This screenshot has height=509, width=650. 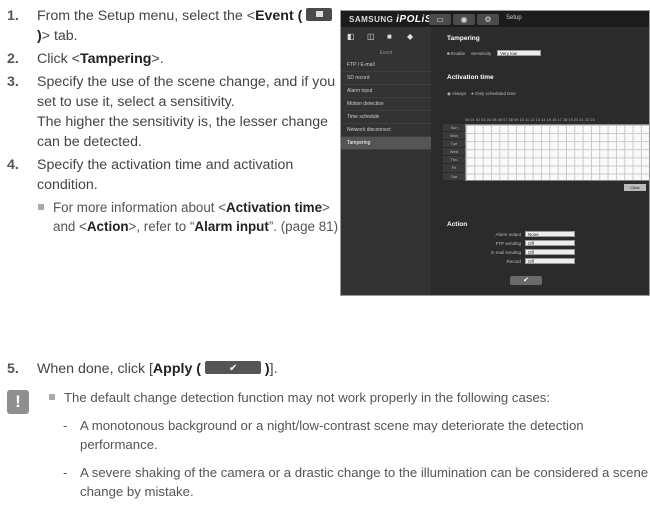 I want to click on action-title: Action, so click(x=457, y=224).